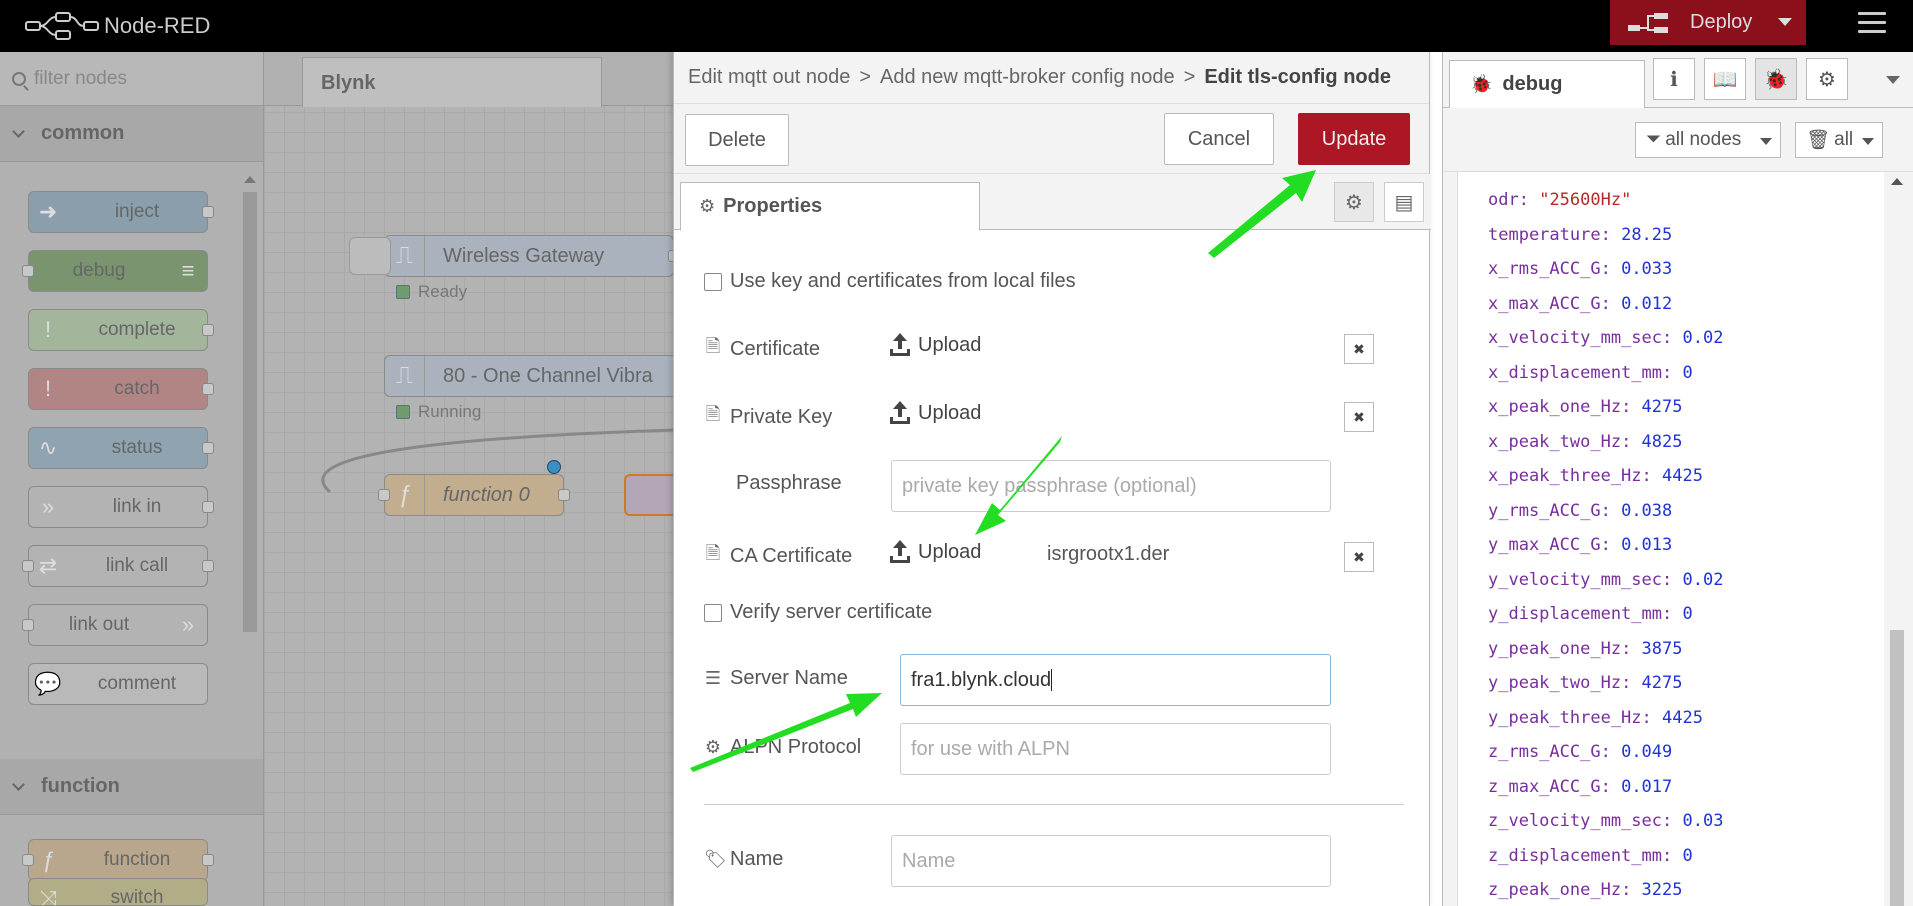  Describe the element at coordinates (1219, 139) in the screenshot. I see `cancel-button: Cancel` at that location.